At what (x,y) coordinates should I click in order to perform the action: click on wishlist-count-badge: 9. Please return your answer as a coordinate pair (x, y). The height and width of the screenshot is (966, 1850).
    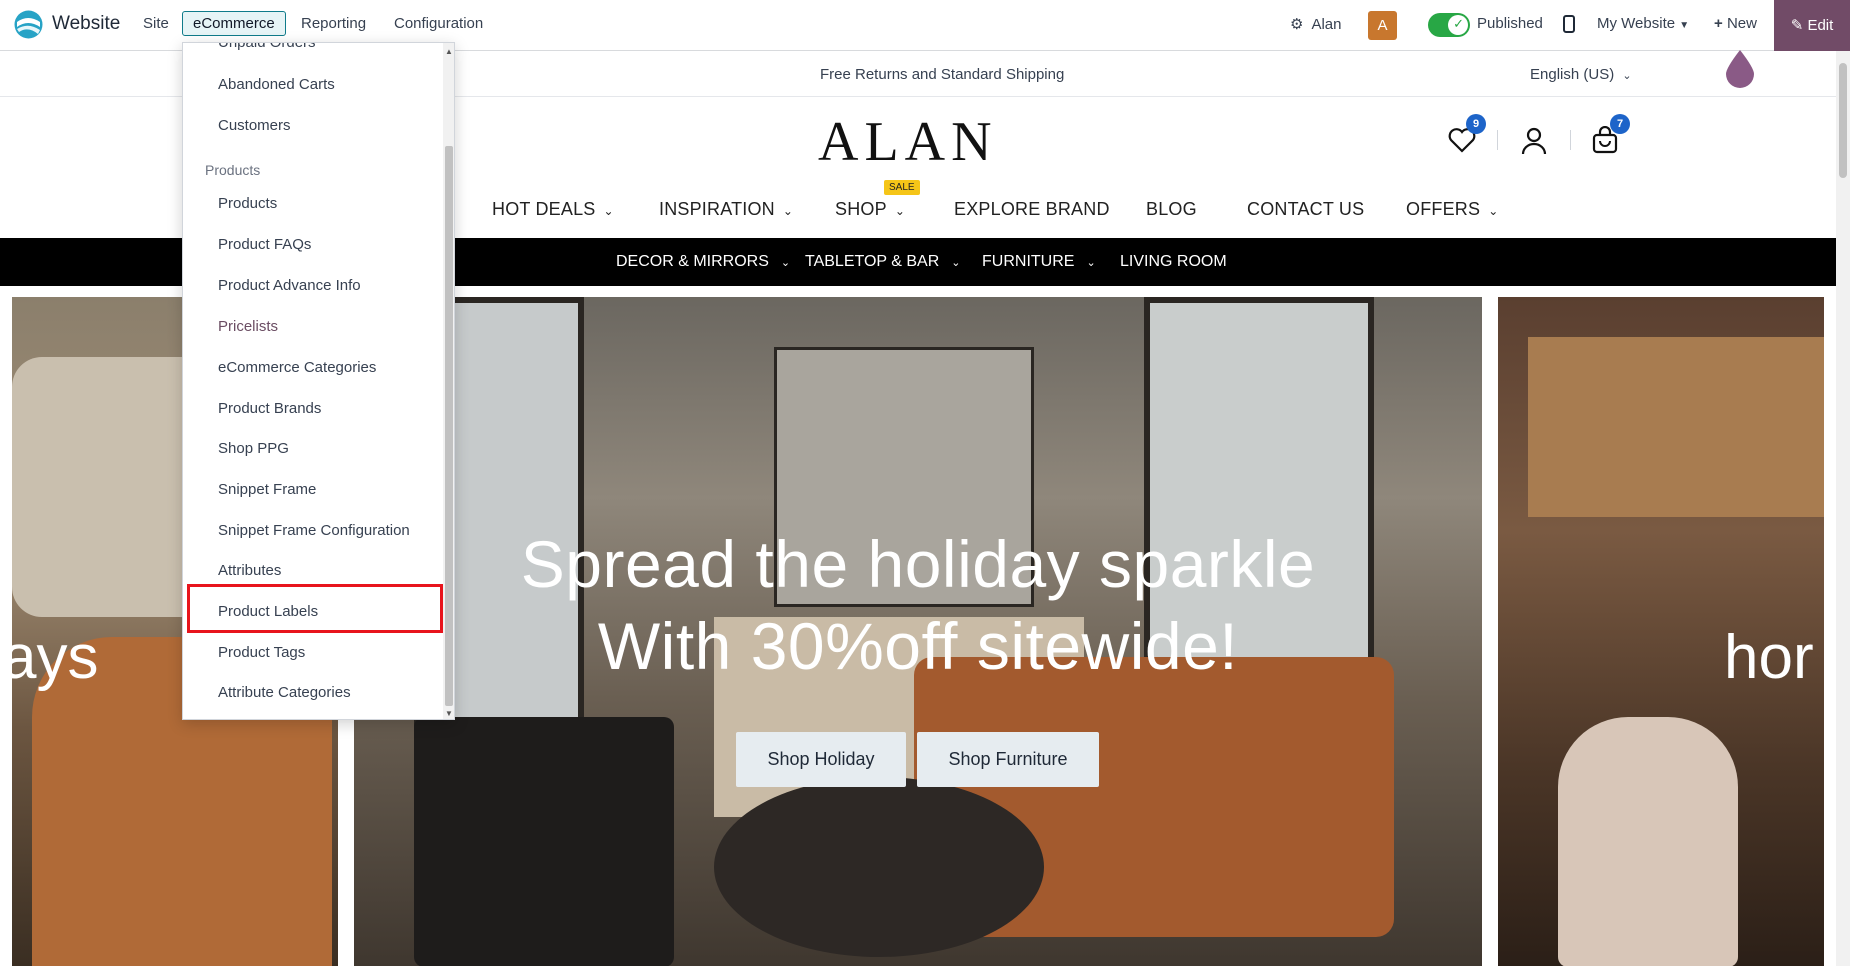
    Looking at the image, I should click on (1476, 124).